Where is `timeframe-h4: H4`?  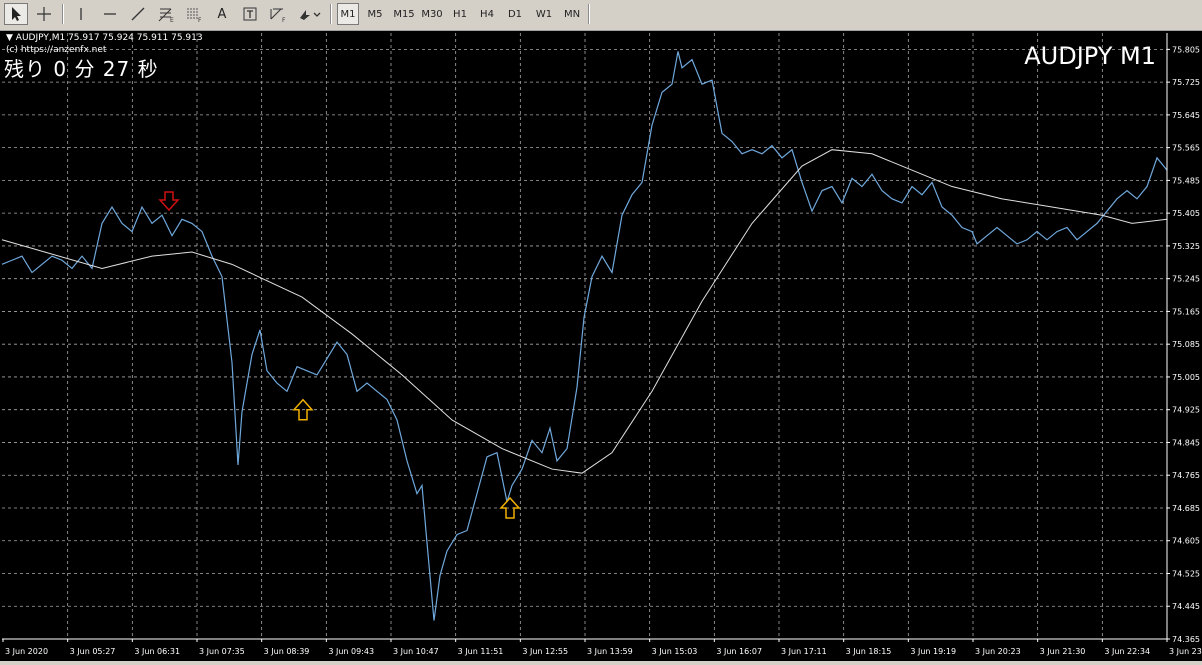 timeframe-h4: H4 is located at coordinates (487, 14).